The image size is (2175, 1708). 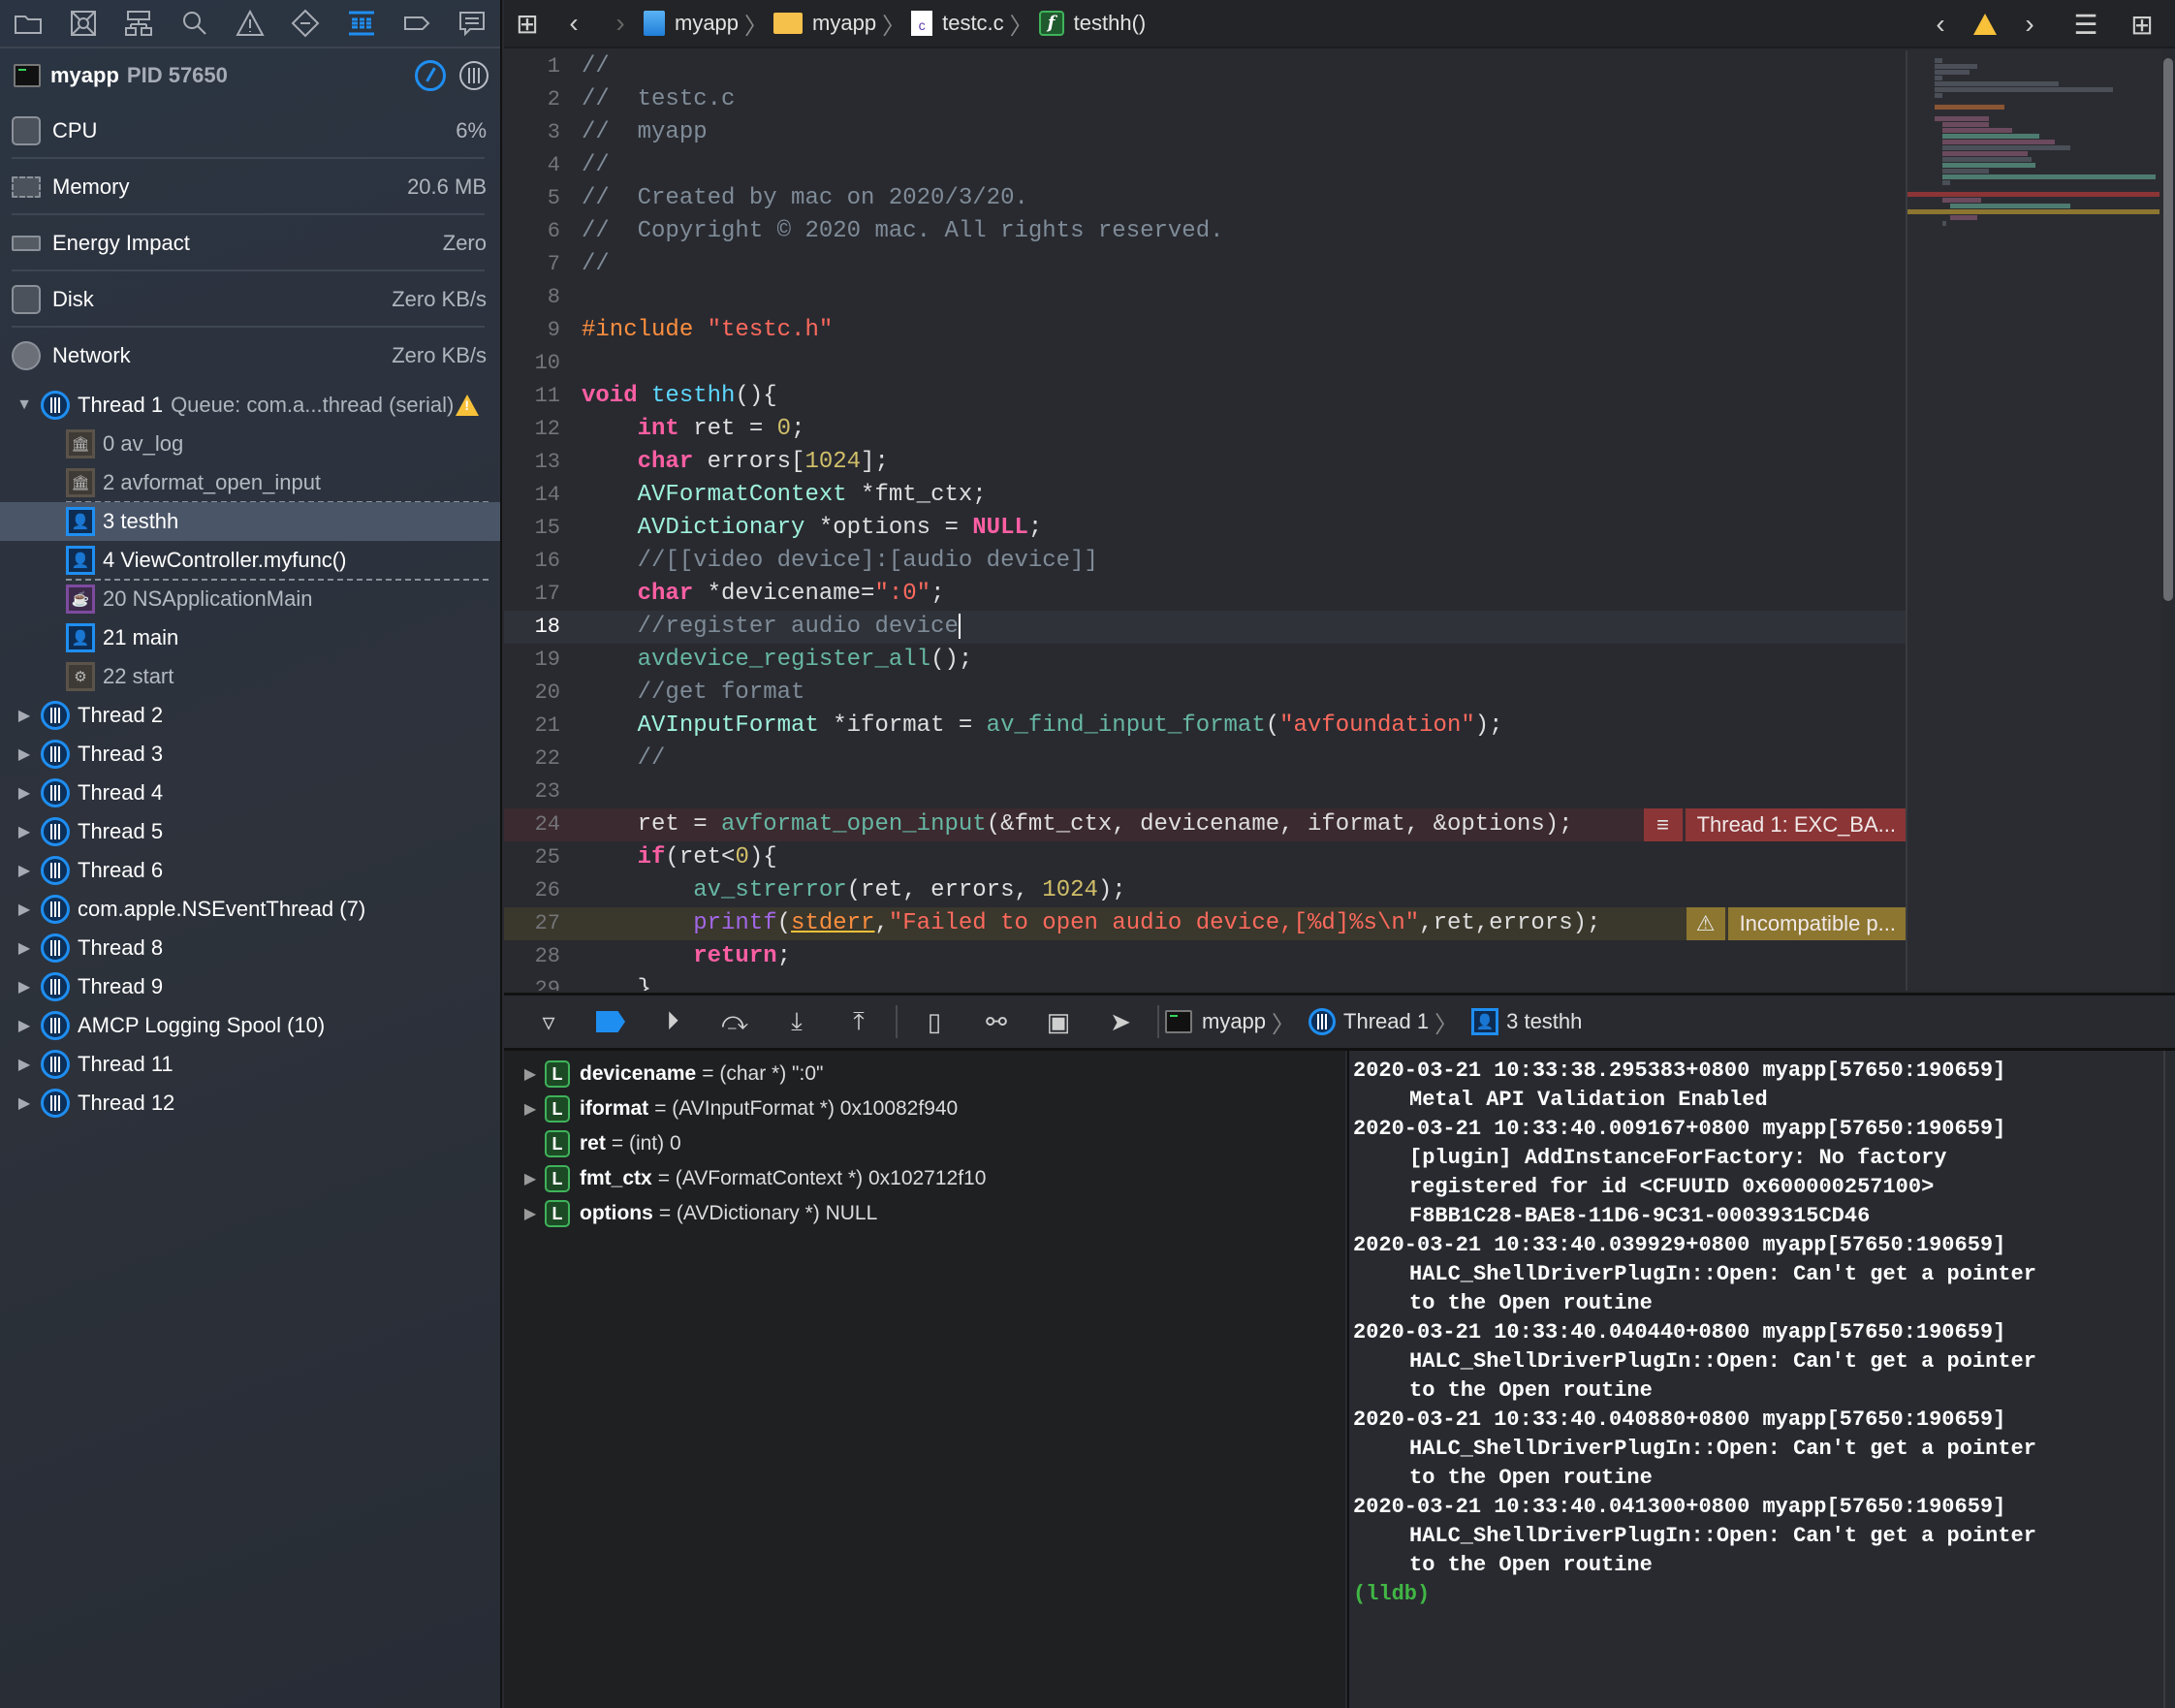 What do you see at coordinates (543, 759) in the screenshot?
I see `line-number: 22` at bounding box center [543, 759].